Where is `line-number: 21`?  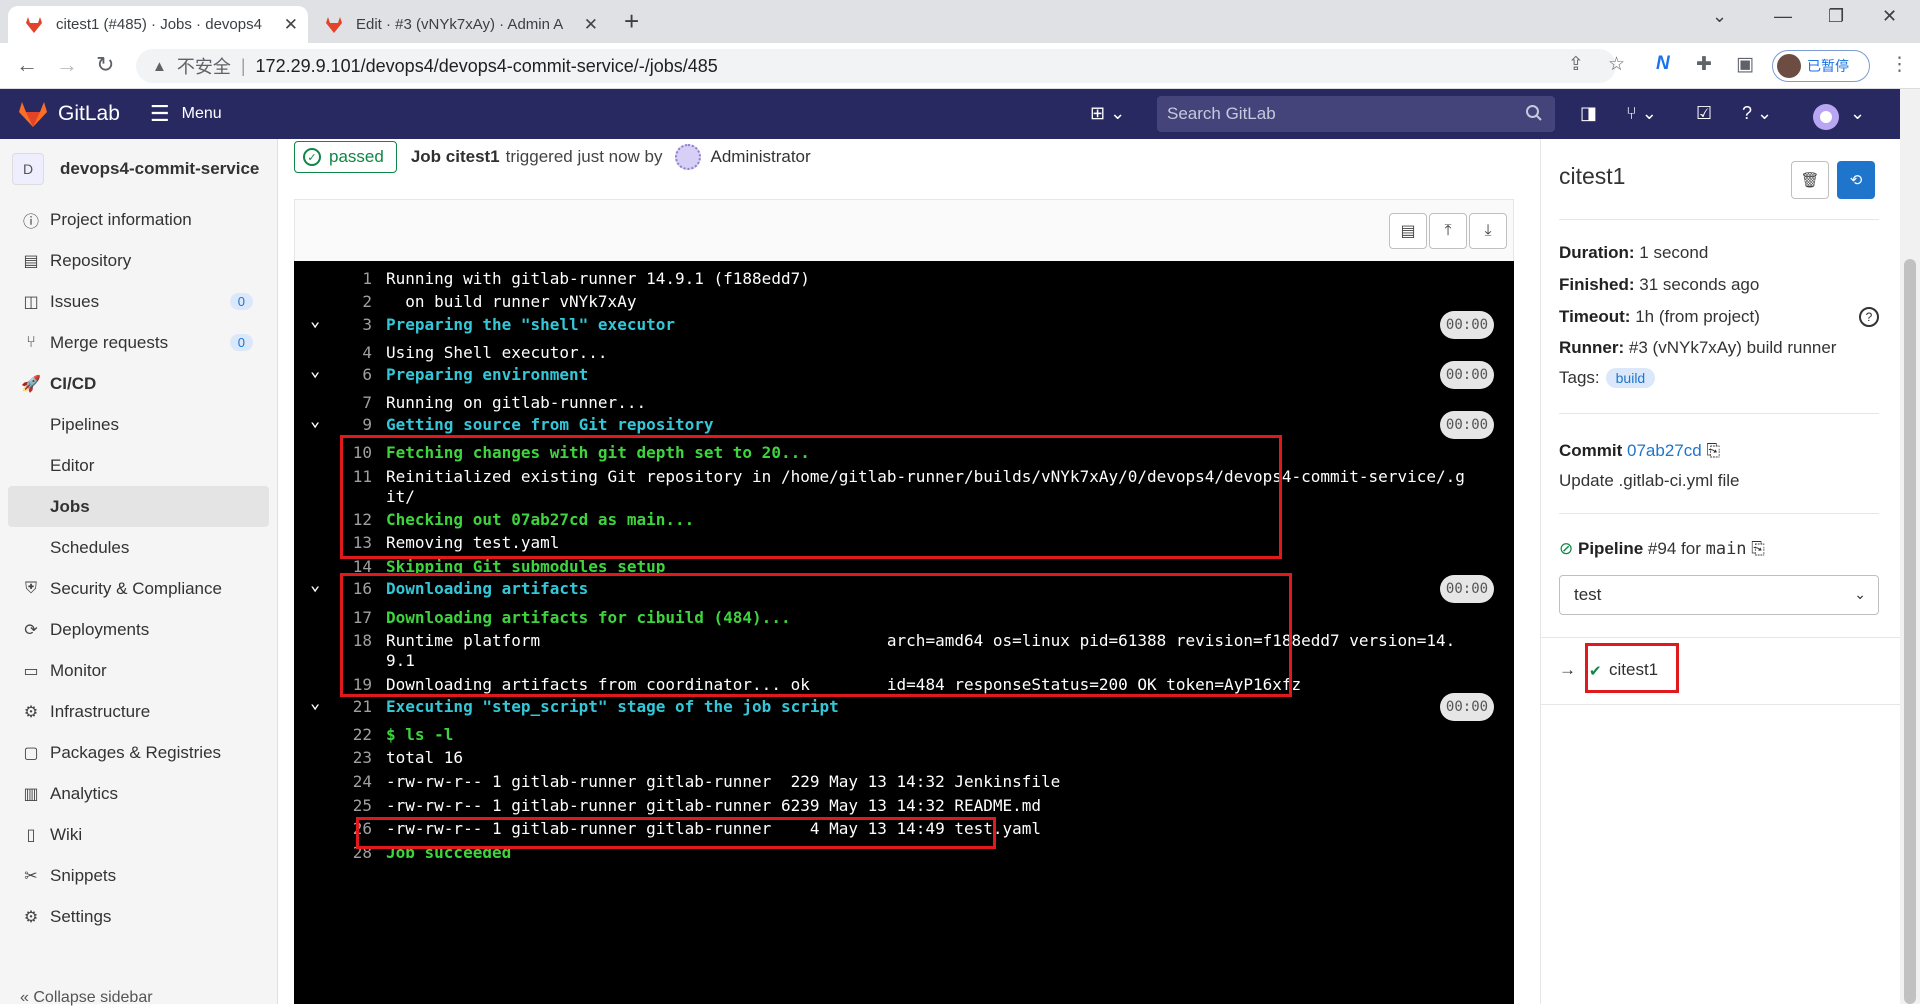
line-number: 21 is located at coordinates (353, 706).